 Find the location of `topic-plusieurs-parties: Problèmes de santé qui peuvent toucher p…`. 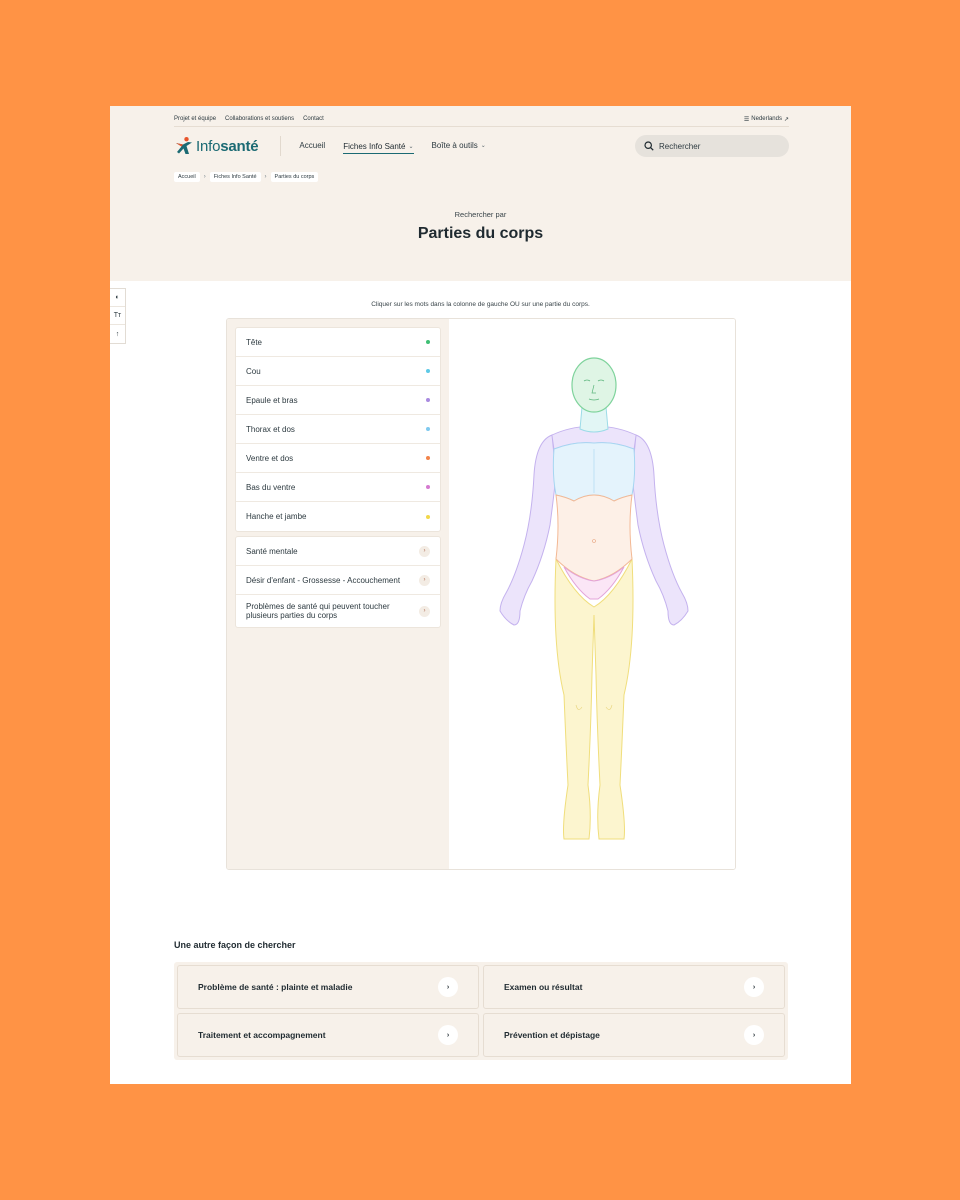

topic-plusieurs-parties: Problèmes de santé qui peuvent toucher p… is located at coordinates (338, 611).